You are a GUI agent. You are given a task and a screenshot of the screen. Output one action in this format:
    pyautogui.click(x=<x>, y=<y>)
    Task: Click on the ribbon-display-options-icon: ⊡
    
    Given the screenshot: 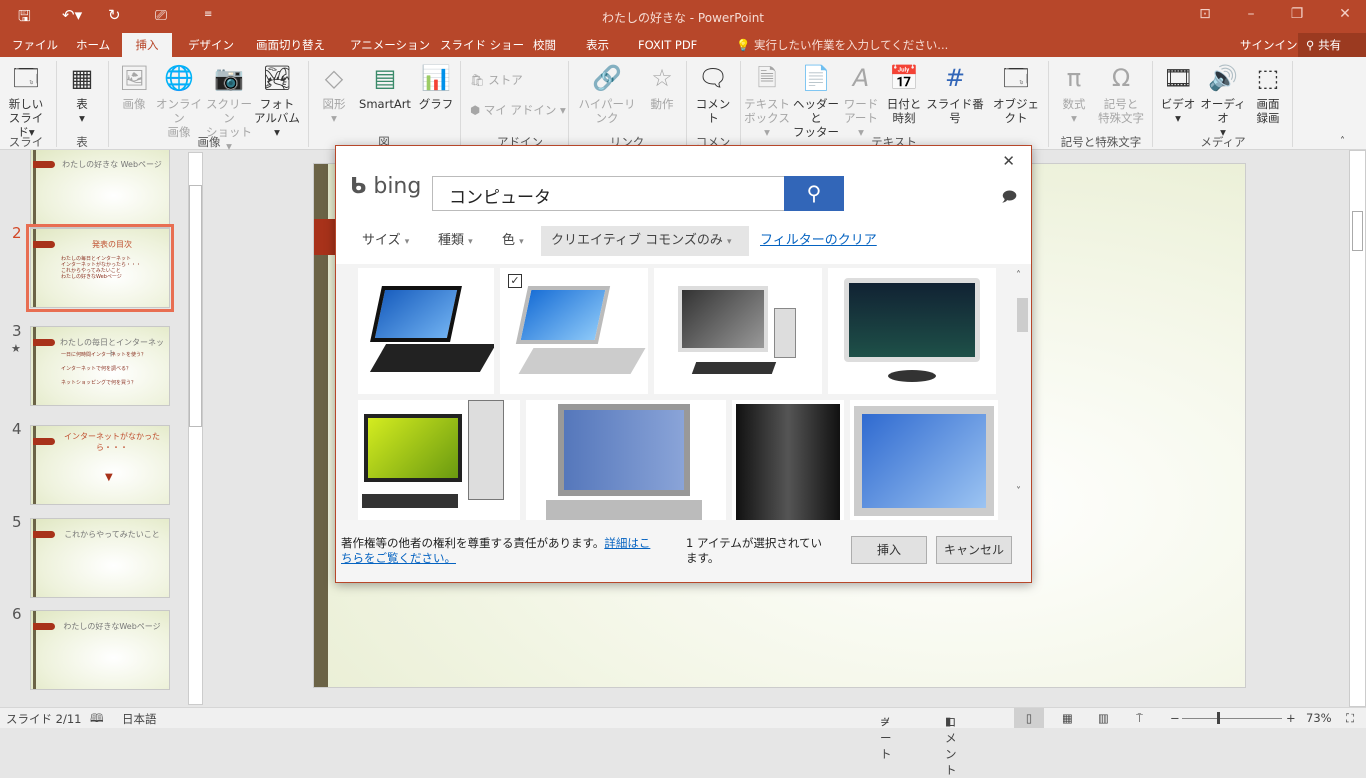 What is the action you would take?
    pyautogui.click(x=1205, y=14)
    